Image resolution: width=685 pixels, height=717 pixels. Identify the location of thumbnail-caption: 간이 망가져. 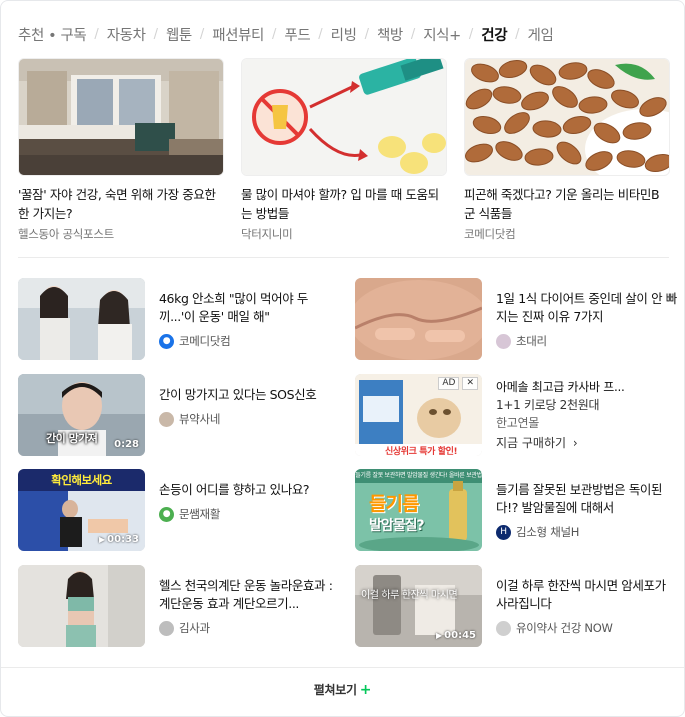
(72, 438).